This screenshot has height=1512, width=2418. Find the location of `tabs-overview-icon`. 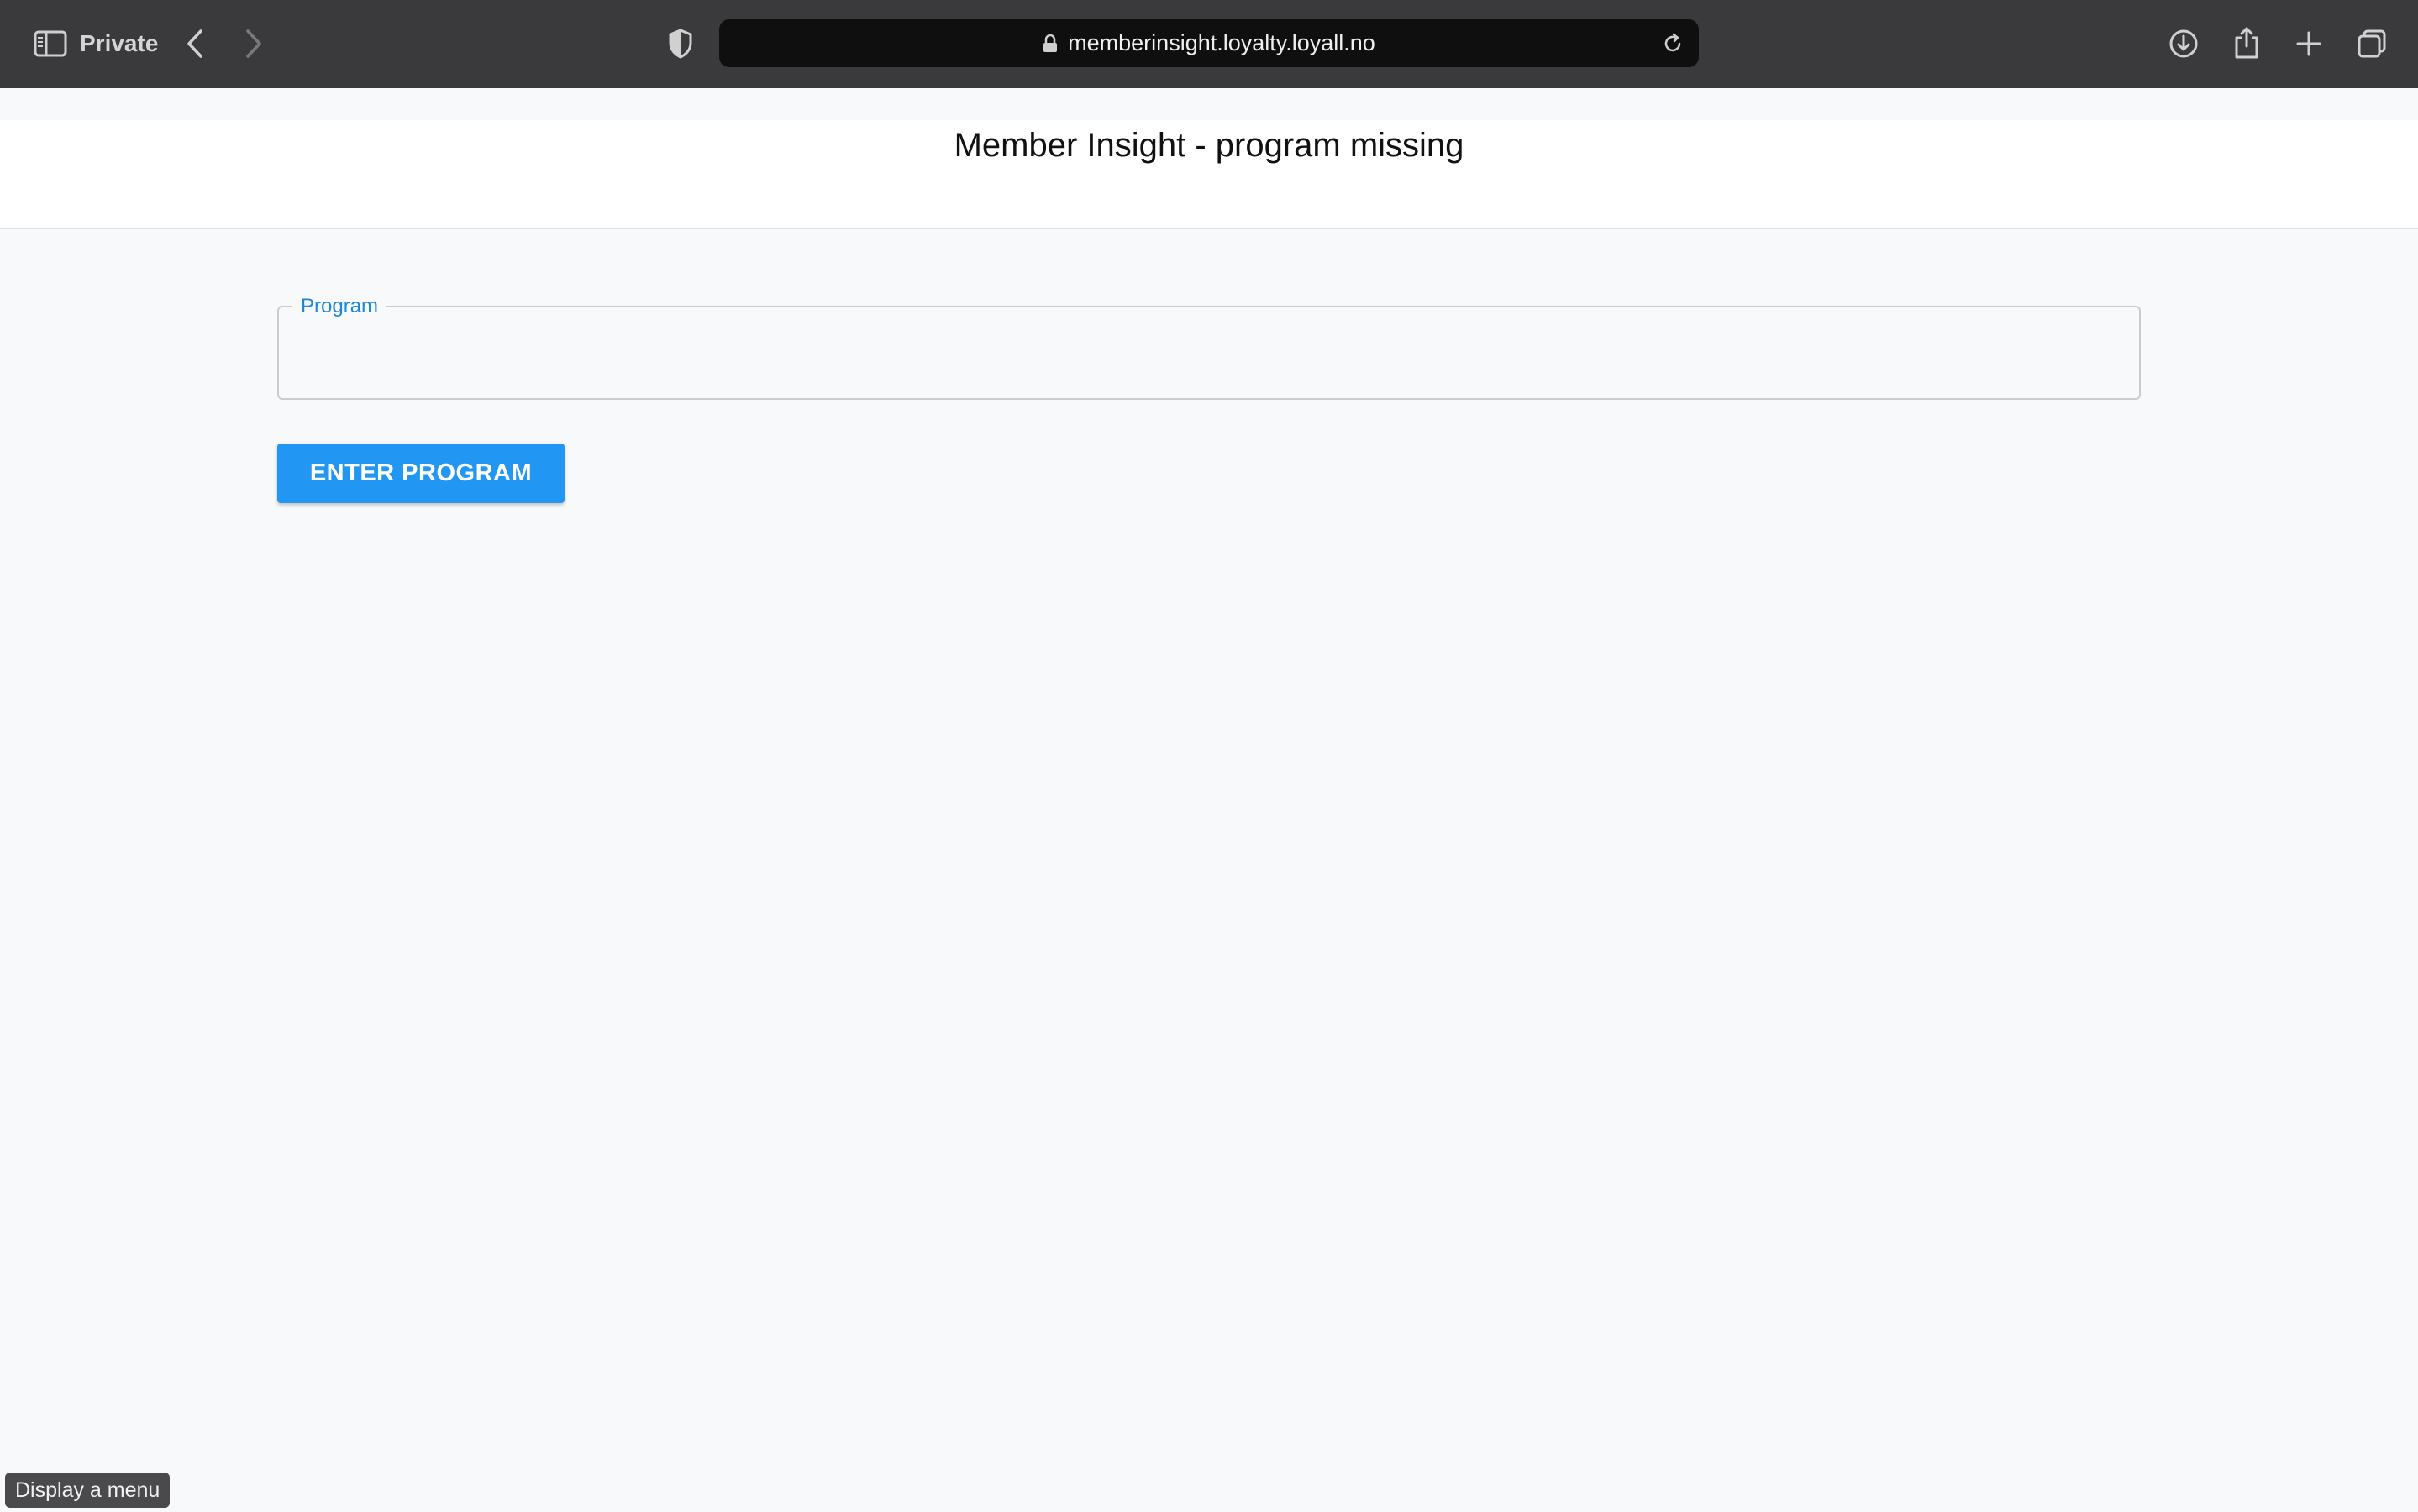

tabs-overview-icon is located at coordinates (2371, 43).